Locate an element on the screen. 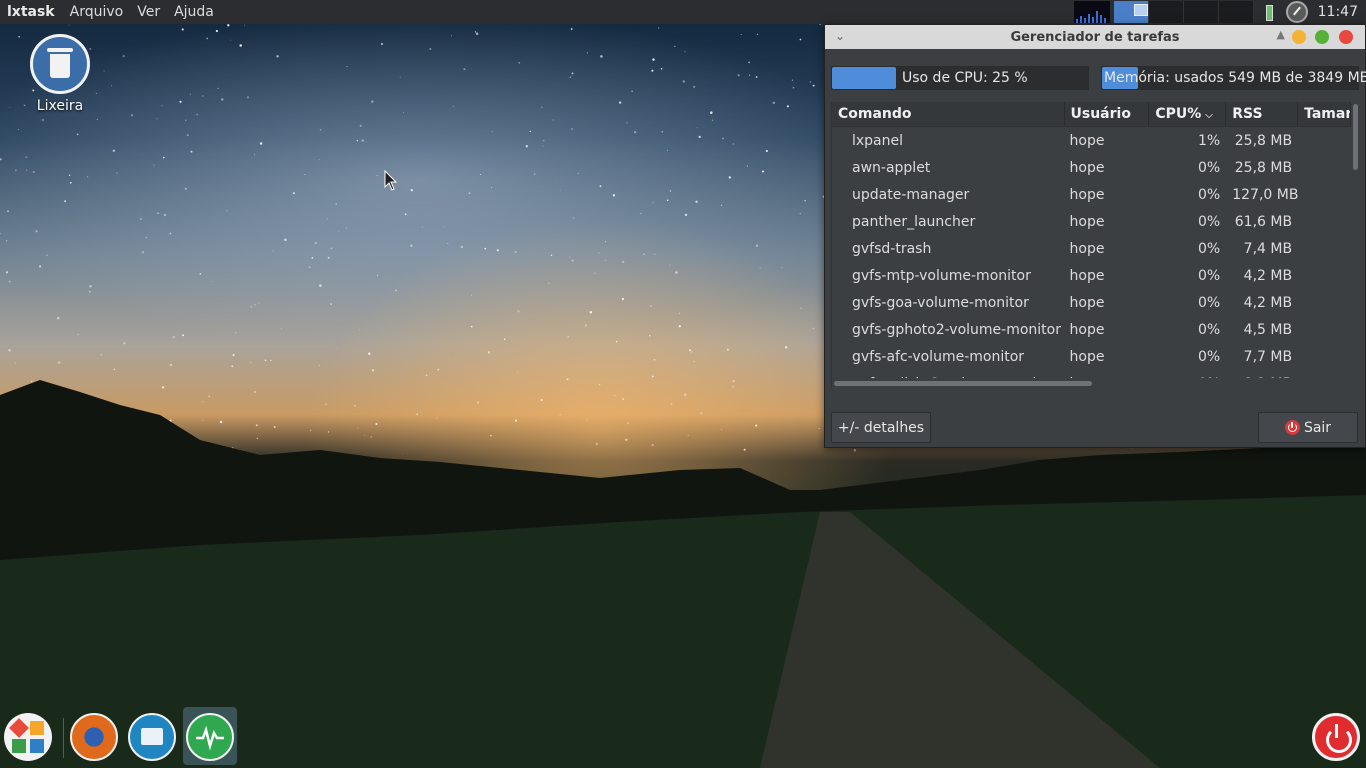 The width and height of the screenshot is (1366, 768). horizontal-scrollbar-thumb is located at coordinates (963, 383).